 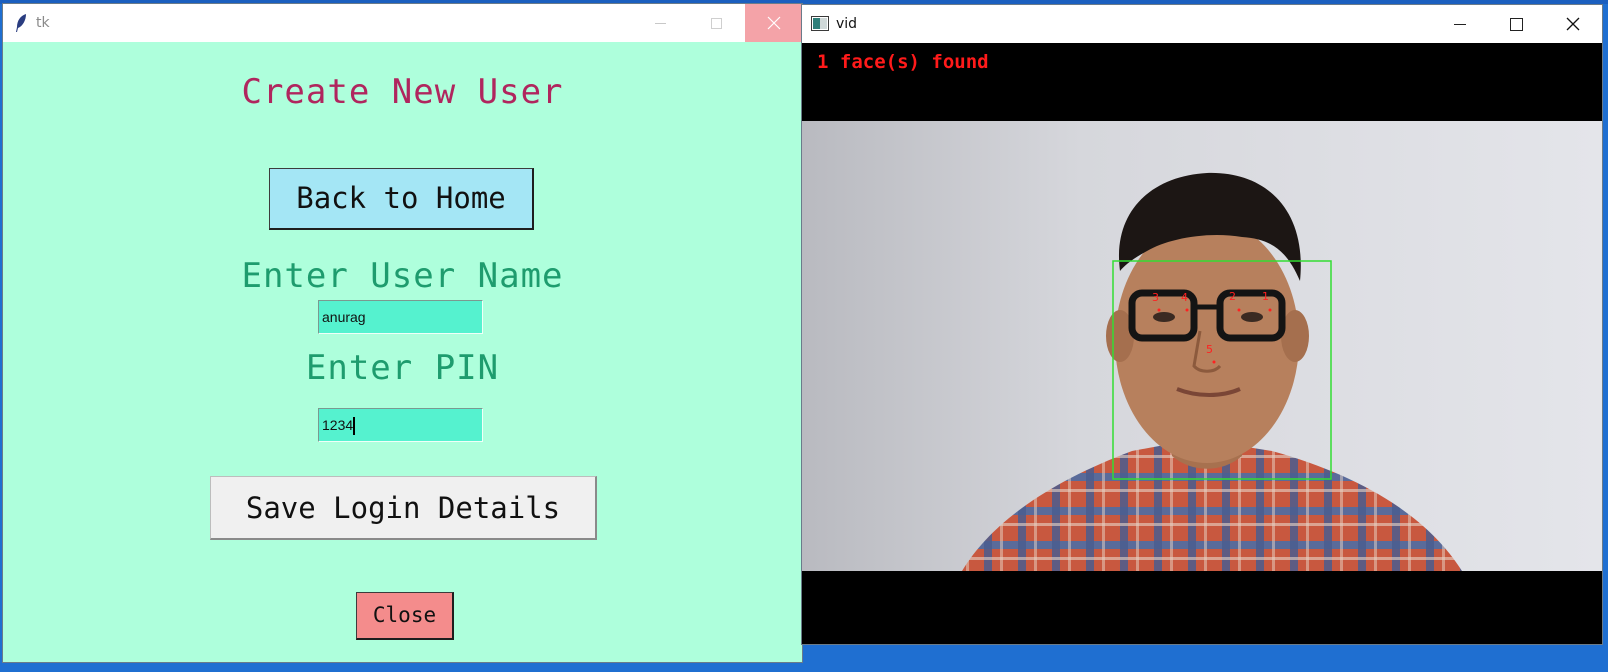 What do you see at coordinates (1265, 296) in the screenshot?
I see `landmark-label: 1` at bounding box center [1265, 296].